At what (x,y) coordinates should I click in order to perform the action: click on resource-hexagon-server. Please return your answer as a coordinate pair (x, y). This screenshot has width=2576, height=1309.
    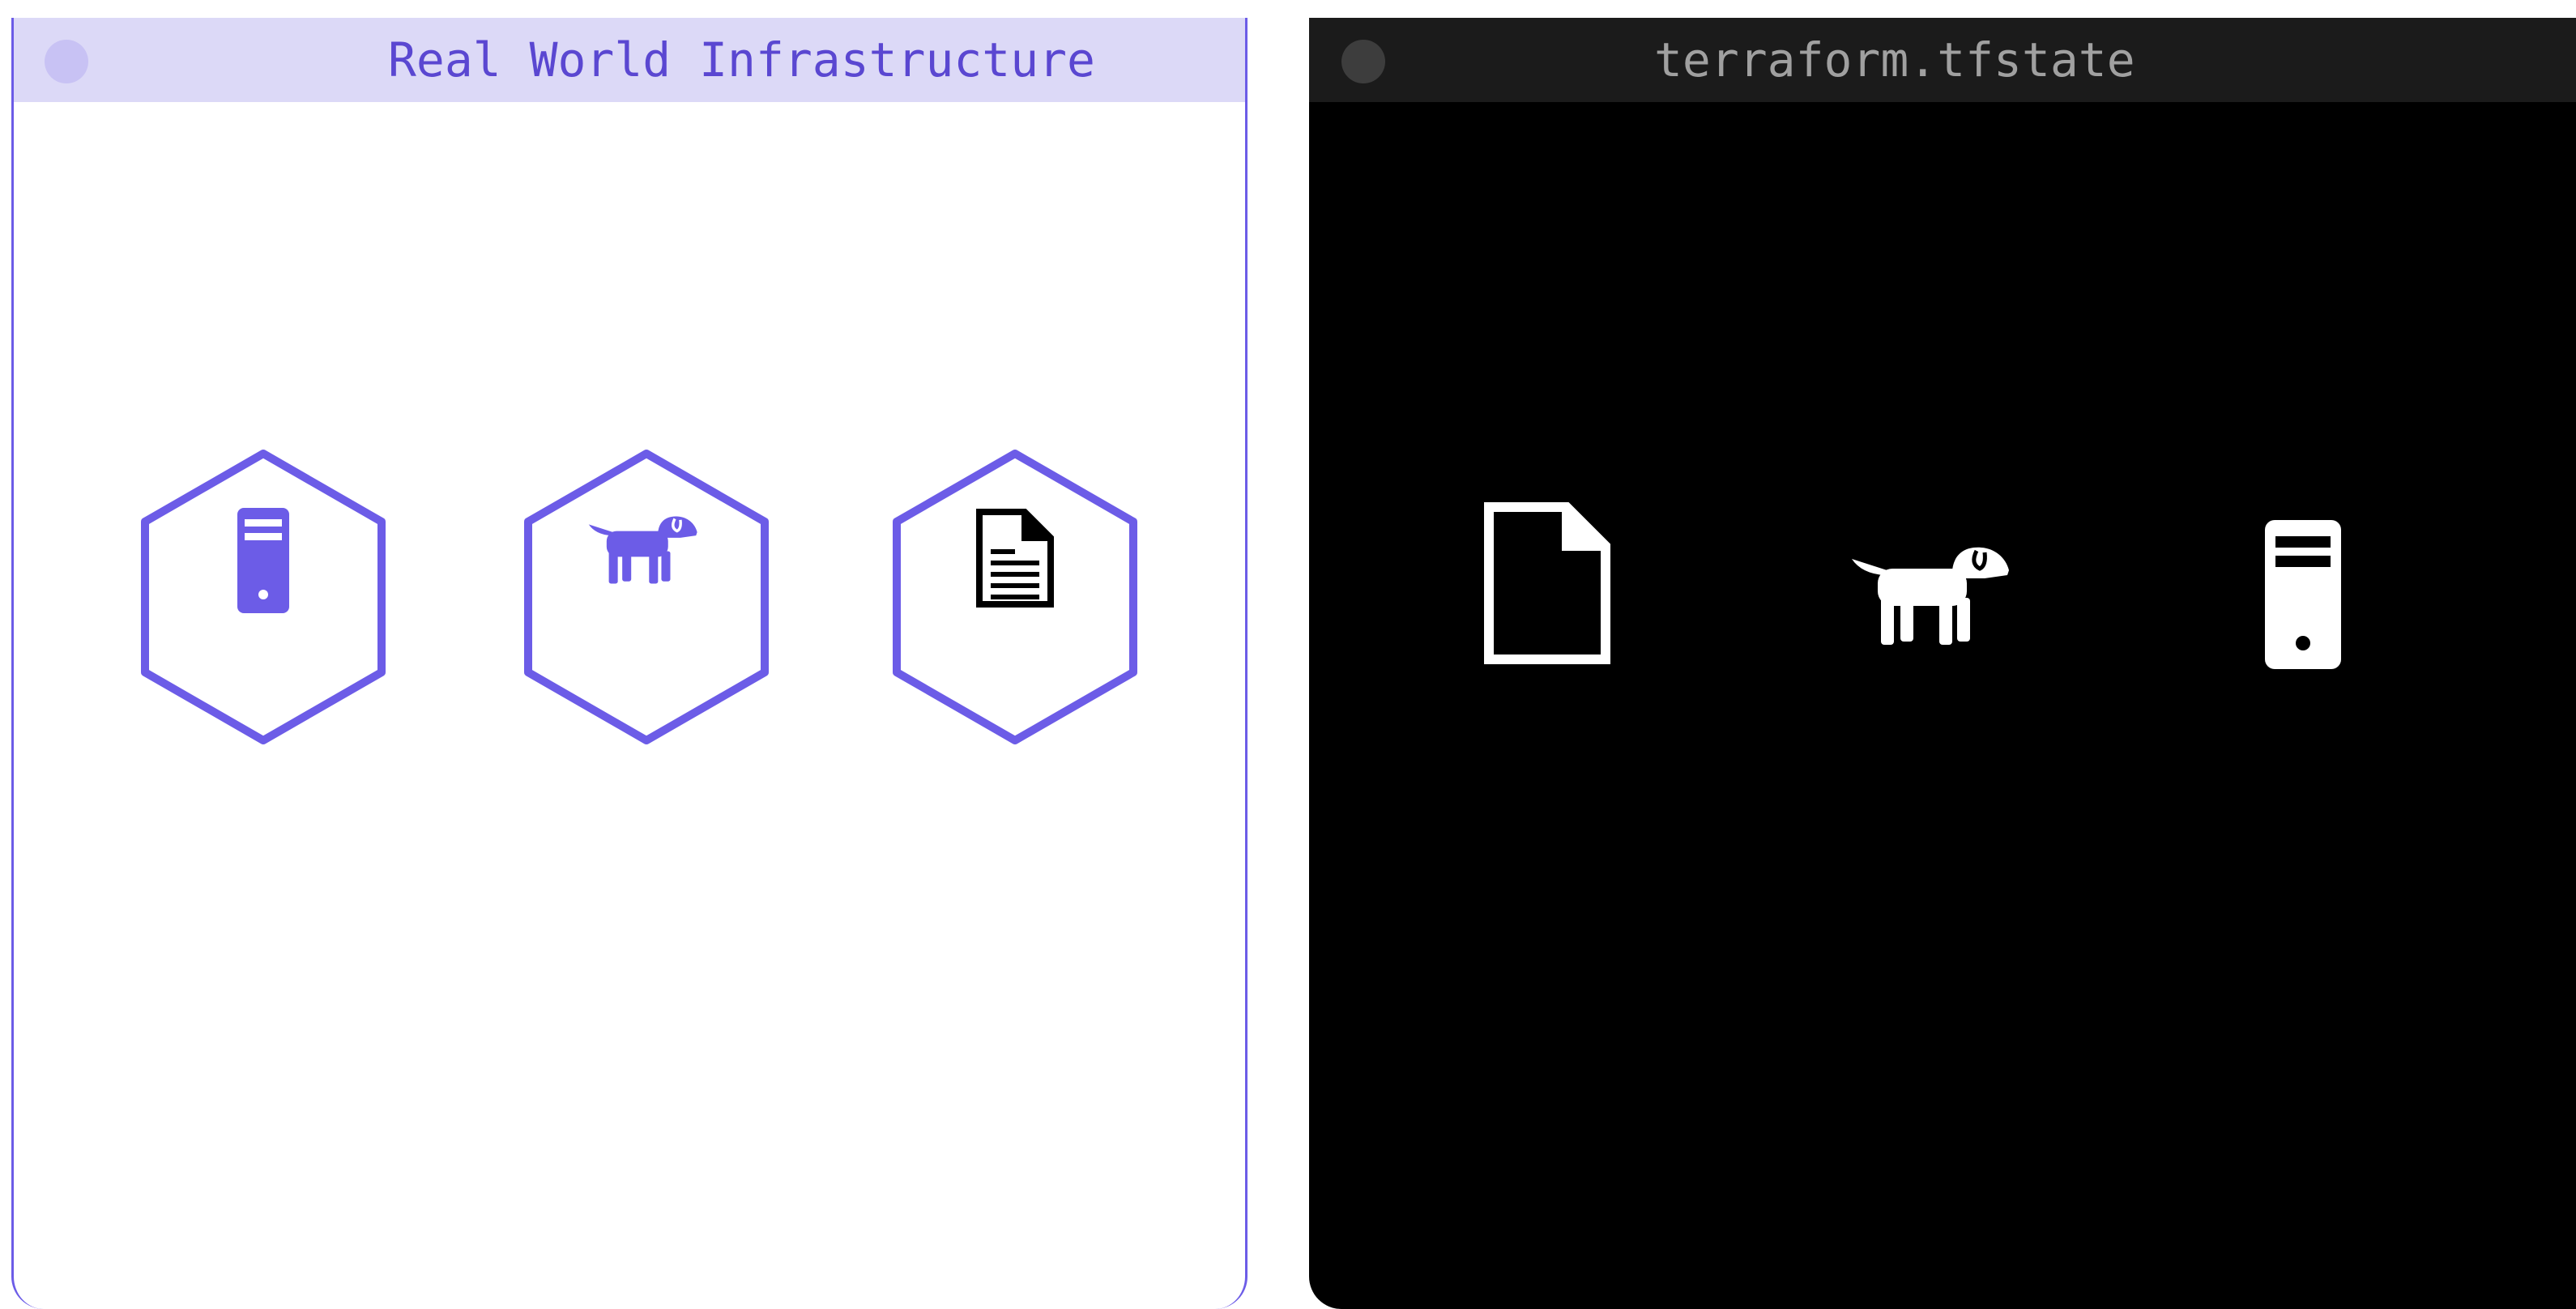
    Looking at the image, I should click on (263, 597).